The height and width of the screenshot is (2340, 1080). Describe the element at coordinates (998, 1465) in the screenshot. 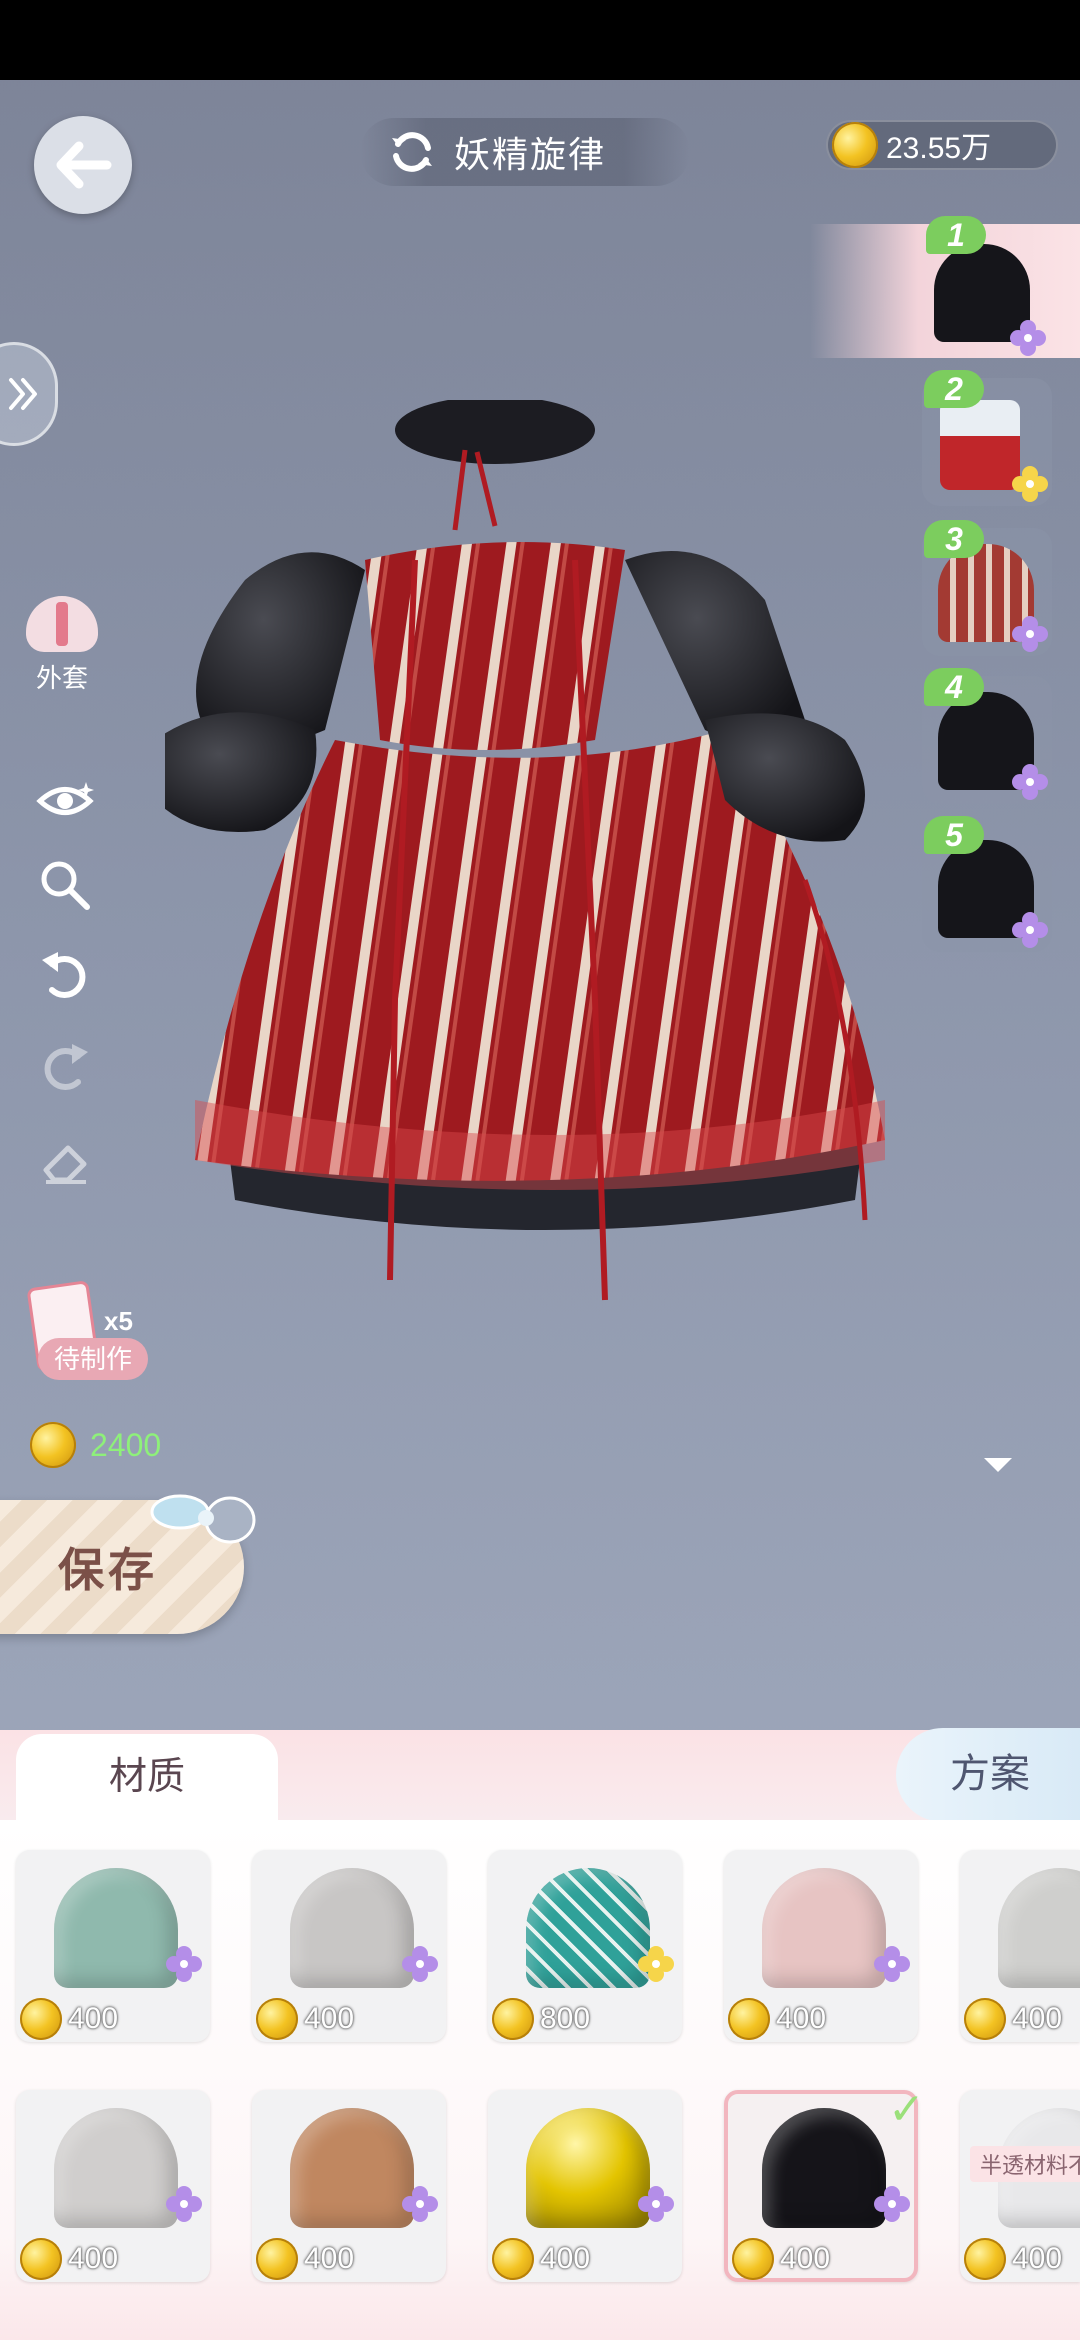

I see `dropdown-arrow-icon` at that location.